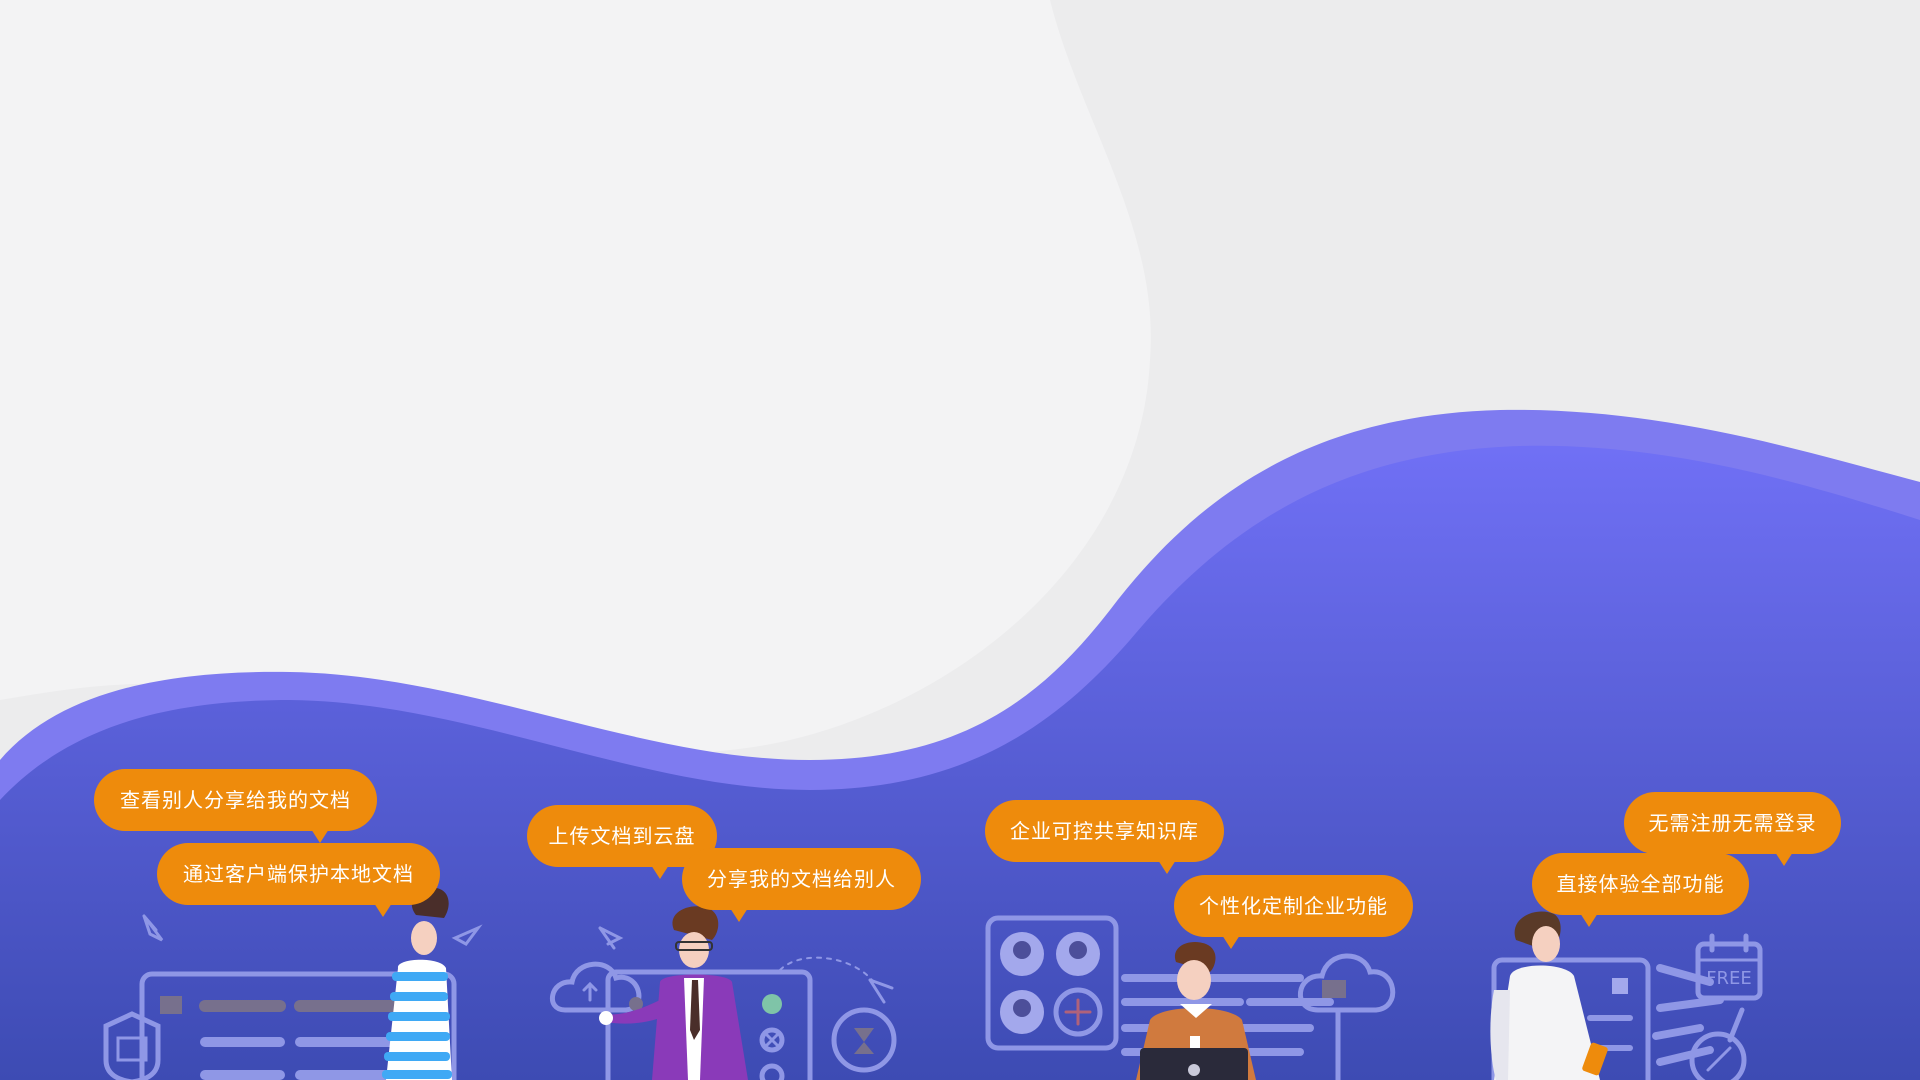 The width and height of the screenshot is (1920, 1080). I want to click on feature-bubble-full-experience: 直接体验全部功能, so click(1640, 890).